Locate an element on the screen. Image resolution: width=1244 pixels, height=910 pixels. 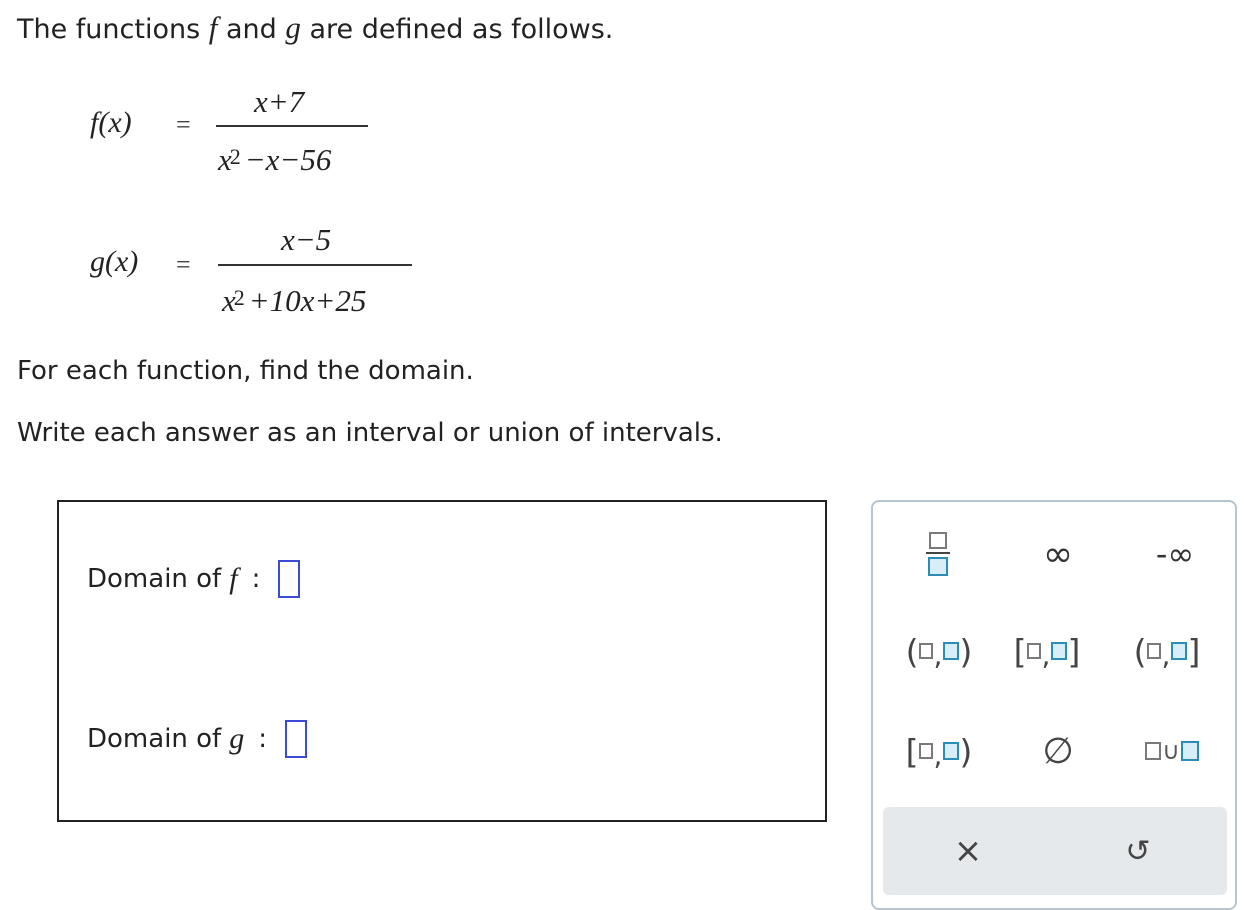
left-open-interval-right-box-icon is located at coordinates (1179, 651).